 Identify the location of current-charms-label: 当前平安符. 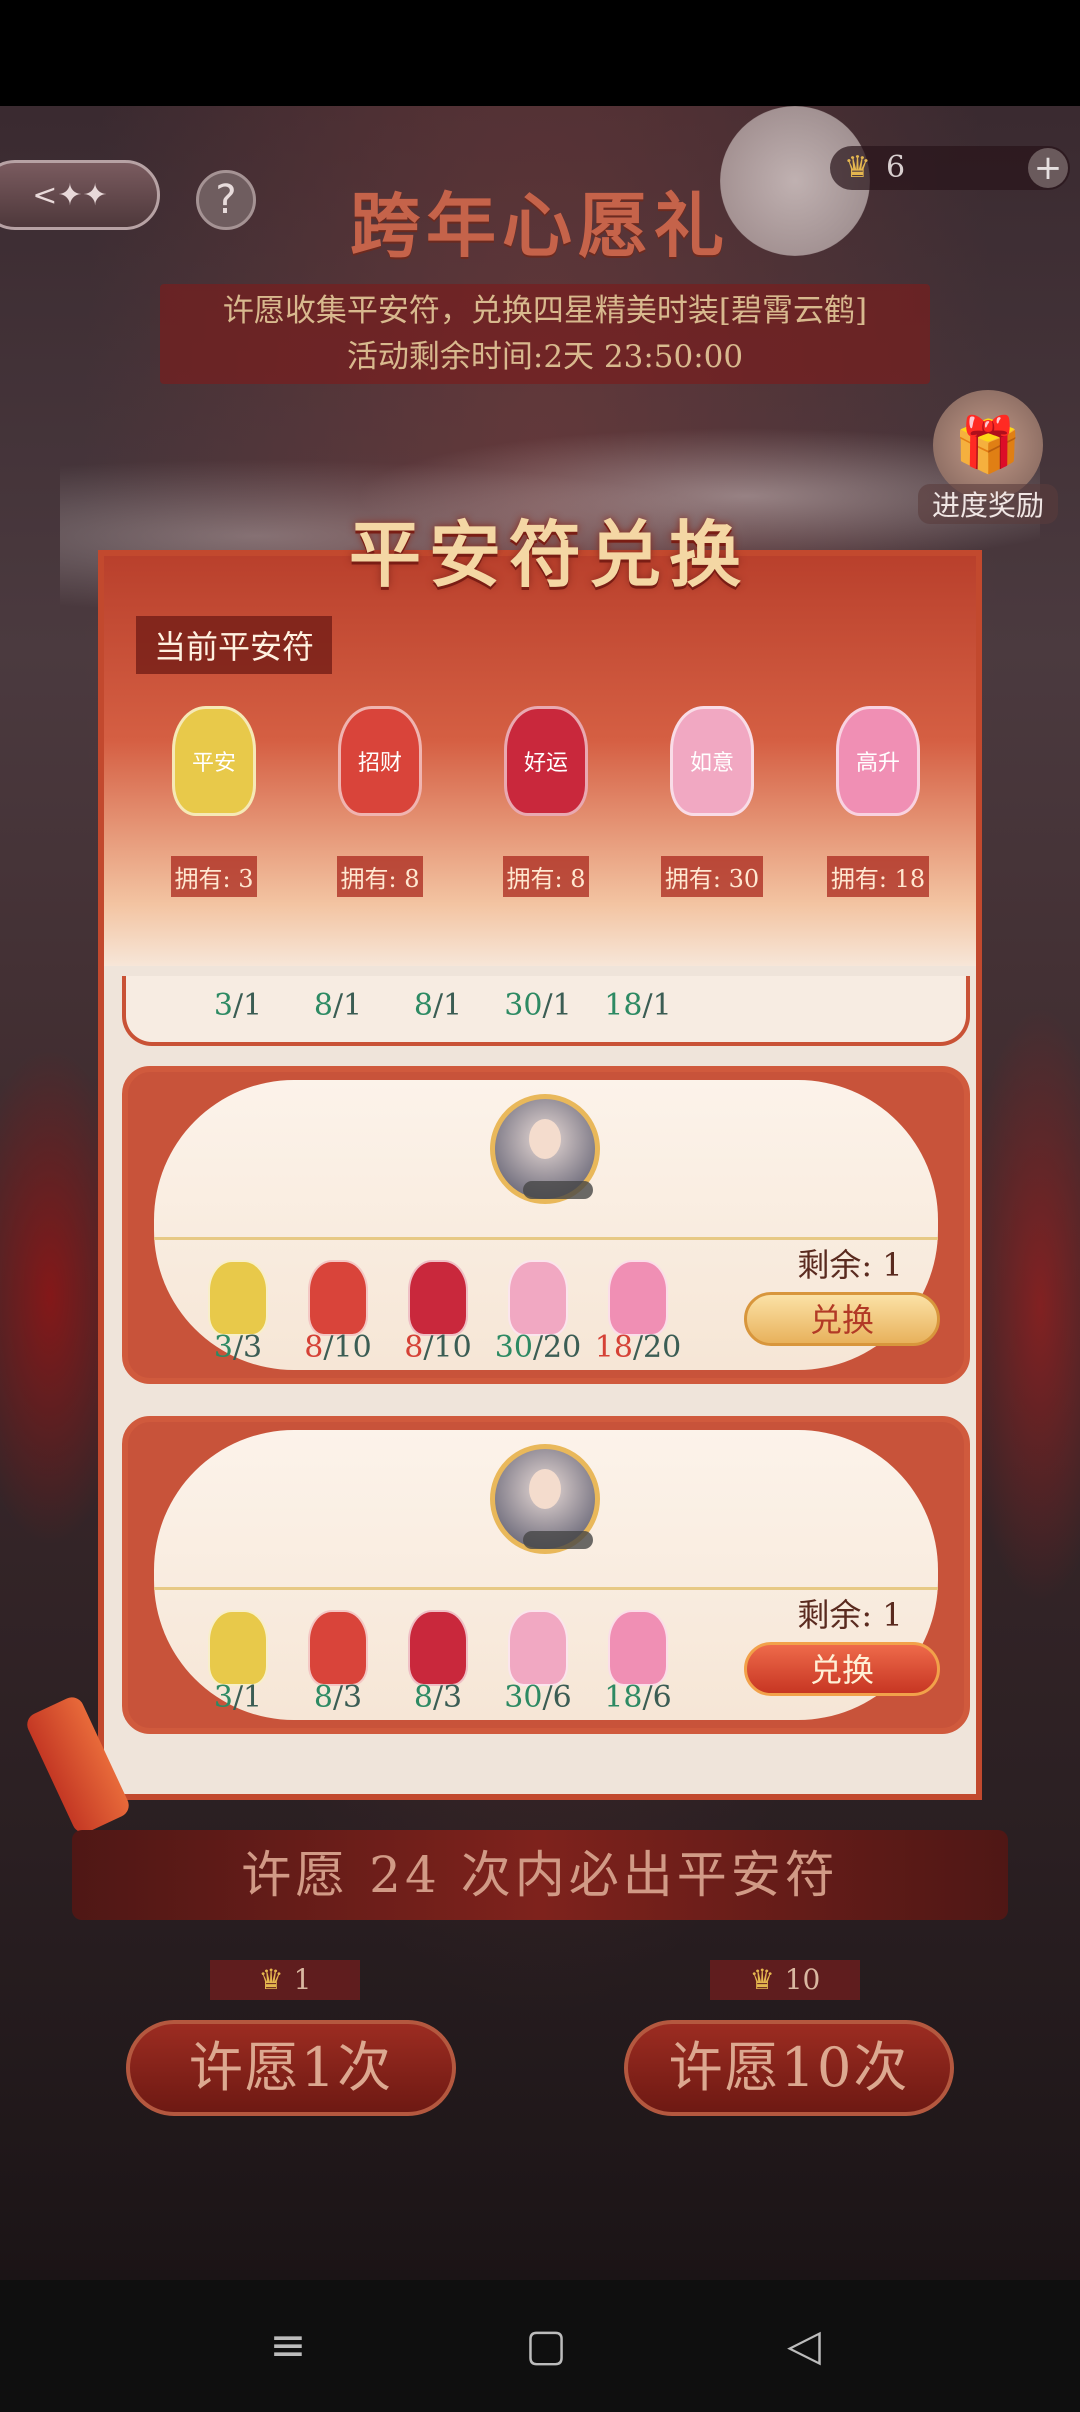
(234, 645).